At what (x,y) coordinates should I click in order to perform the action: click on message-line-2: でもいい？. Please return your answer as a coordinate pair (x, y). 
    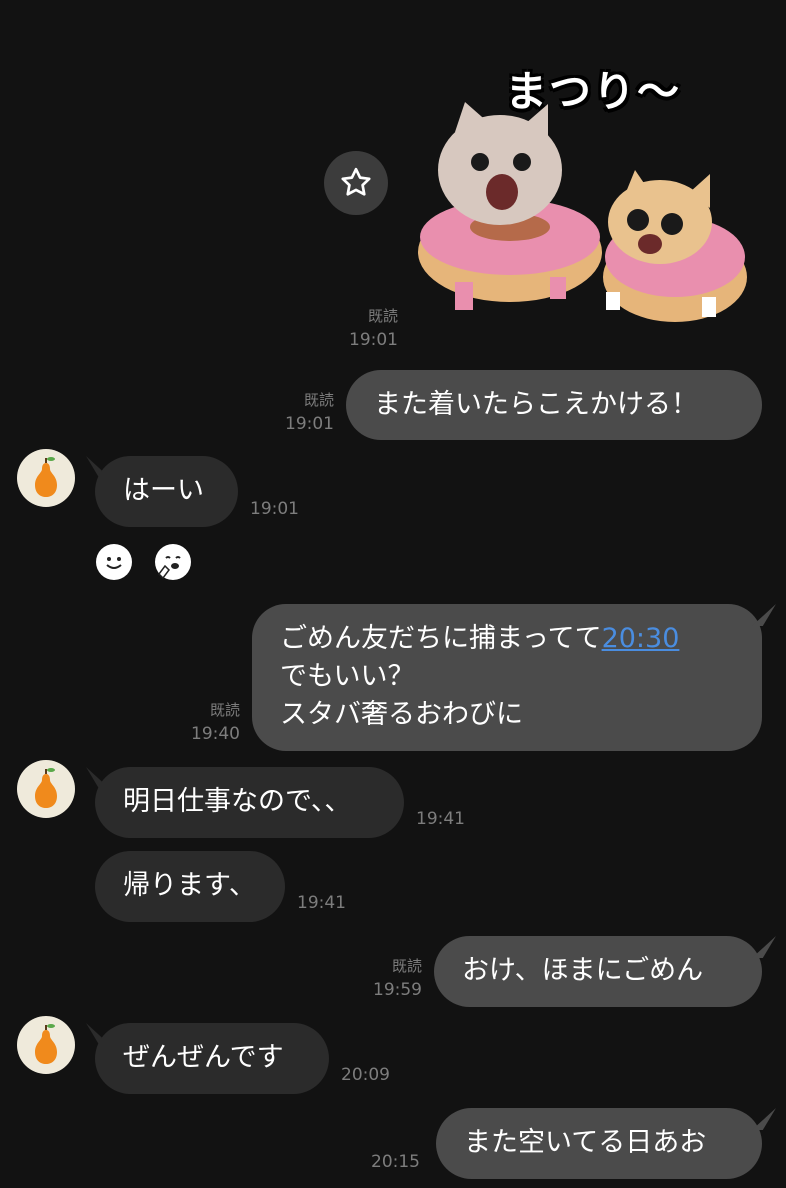
    Looking at the image, I should click on (347, 676).